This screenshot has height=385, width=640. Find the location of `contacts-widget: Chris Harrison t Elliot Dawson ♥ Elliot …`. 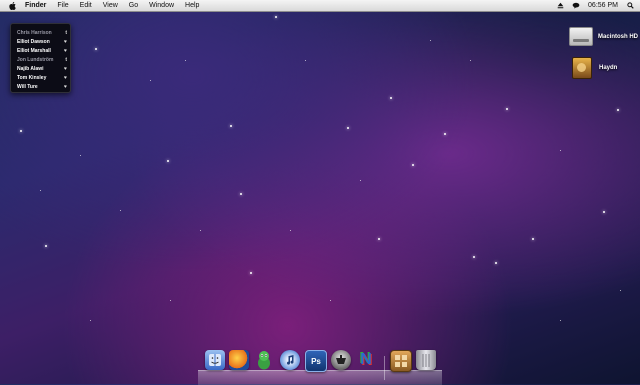

contacts-widget: Chris Harrison t Elliot Dawson ♥ Elliot … is located at coordinates (40, 58).